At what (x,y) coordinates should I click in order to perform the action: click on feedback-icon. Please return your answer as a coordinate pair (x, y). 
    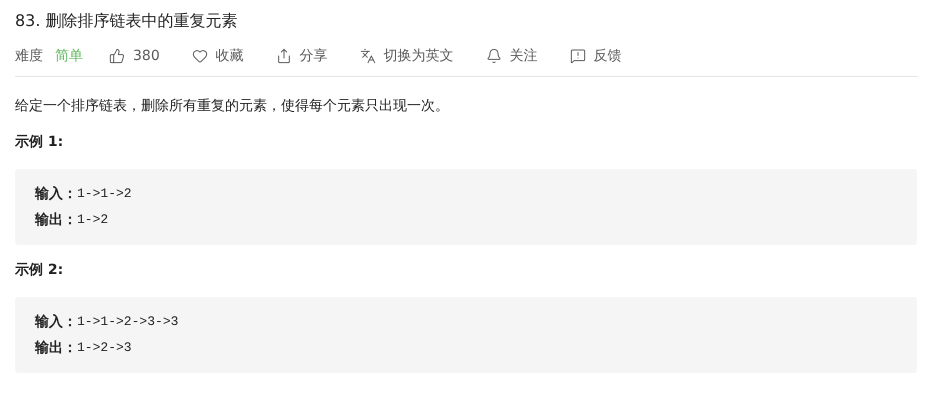
    Looking at the image, I should click on (578, 56).